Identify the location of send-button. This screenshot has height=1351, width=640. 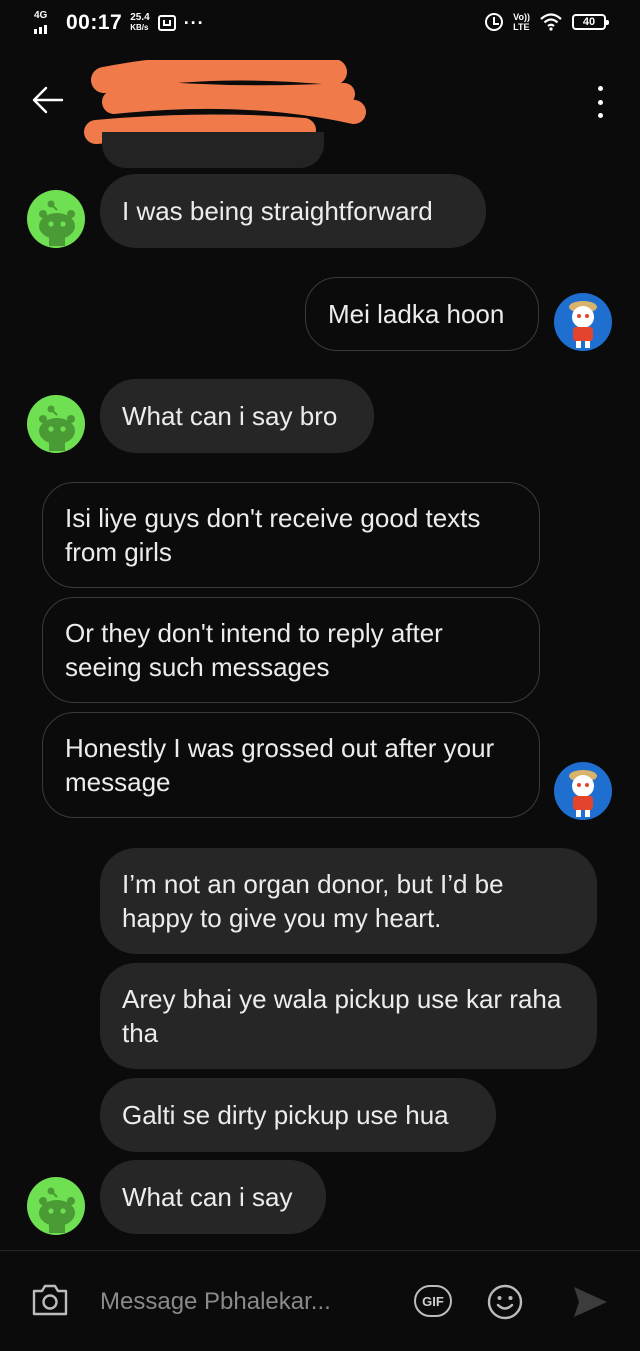
(590, 1302).